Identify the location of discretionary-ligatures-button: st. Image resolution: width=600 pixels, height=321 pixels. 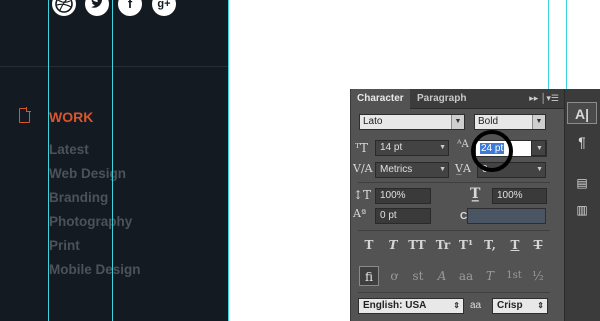
(418, 276).